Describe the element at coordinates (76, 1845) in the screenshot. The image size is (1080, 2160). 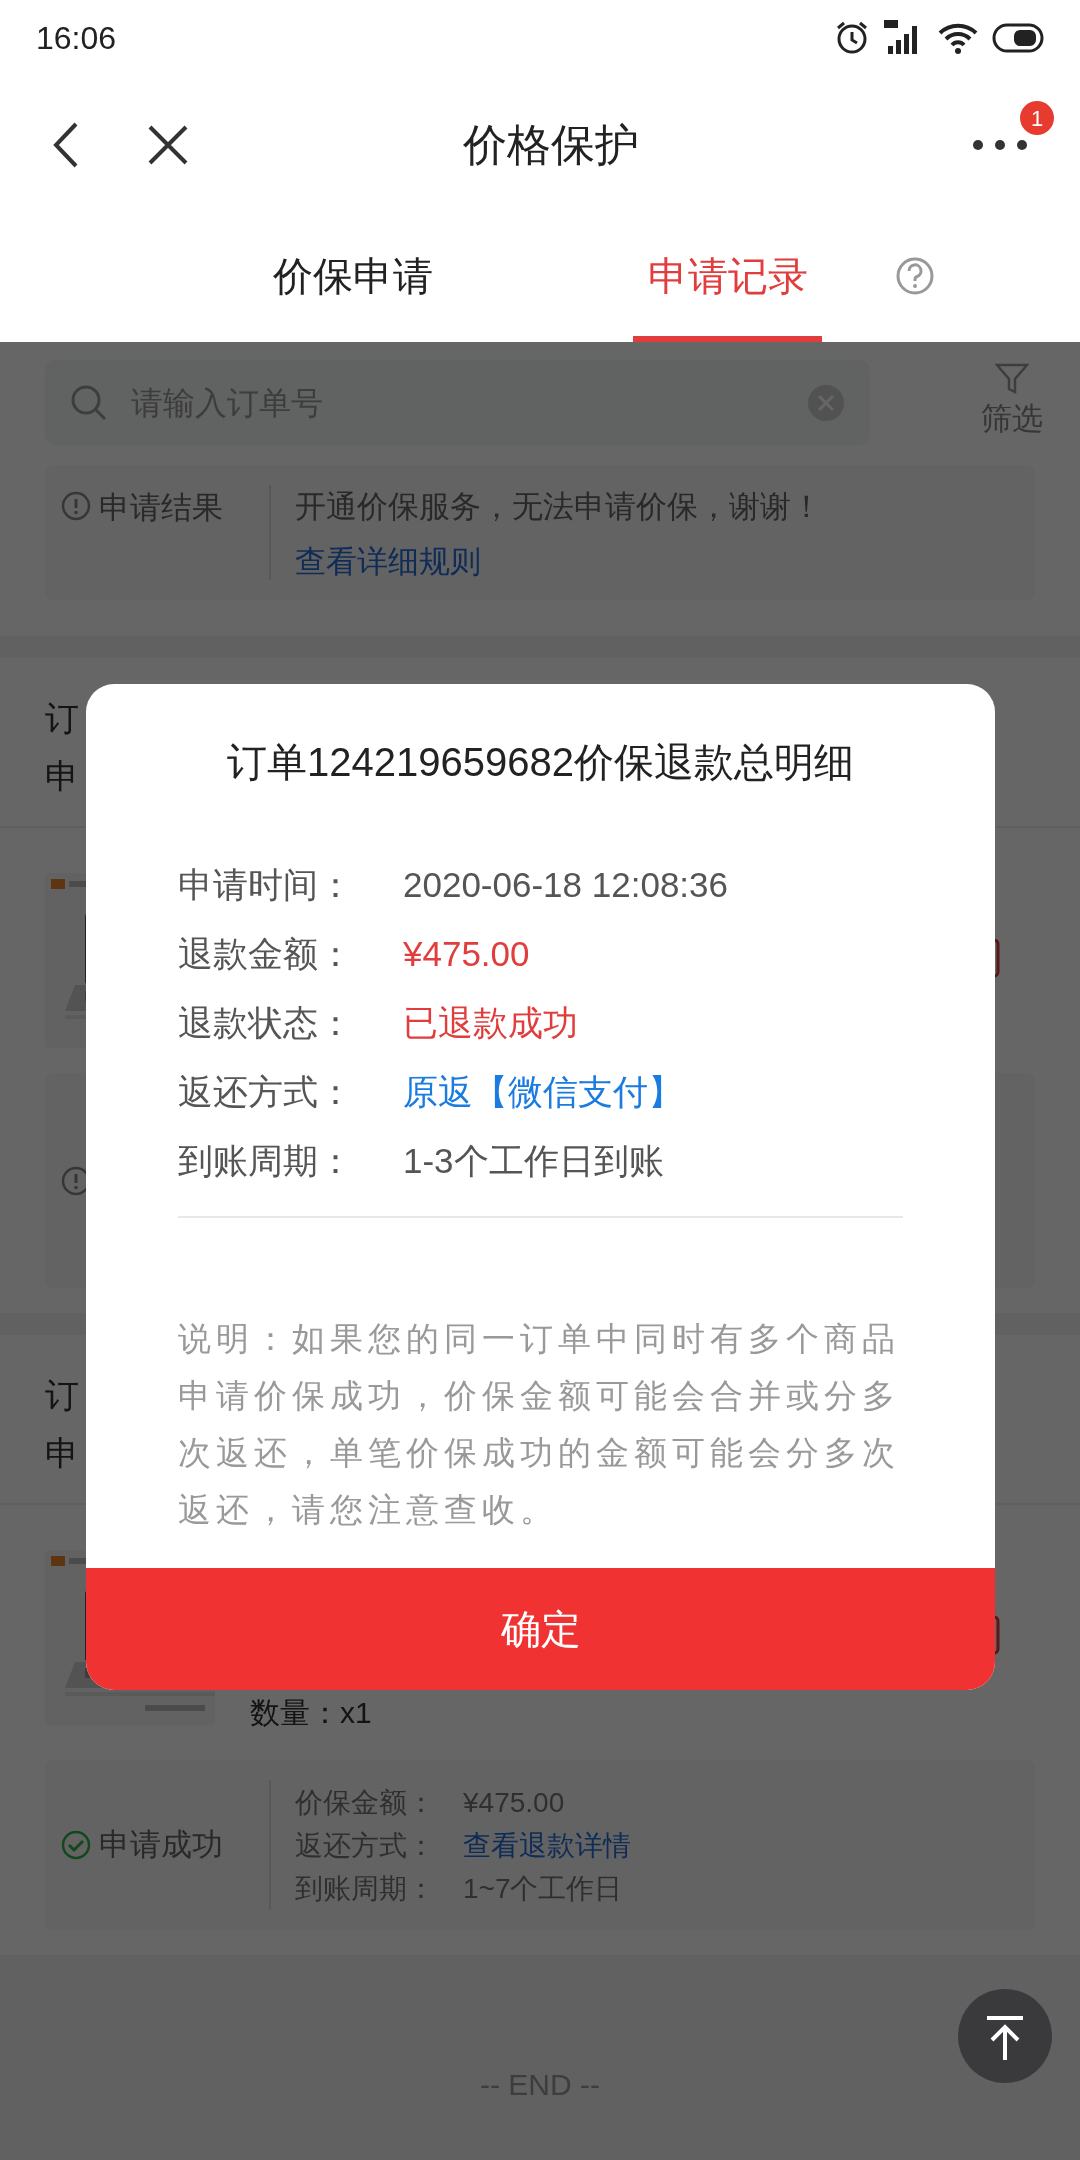
I see `check-circle-icon` at that location.